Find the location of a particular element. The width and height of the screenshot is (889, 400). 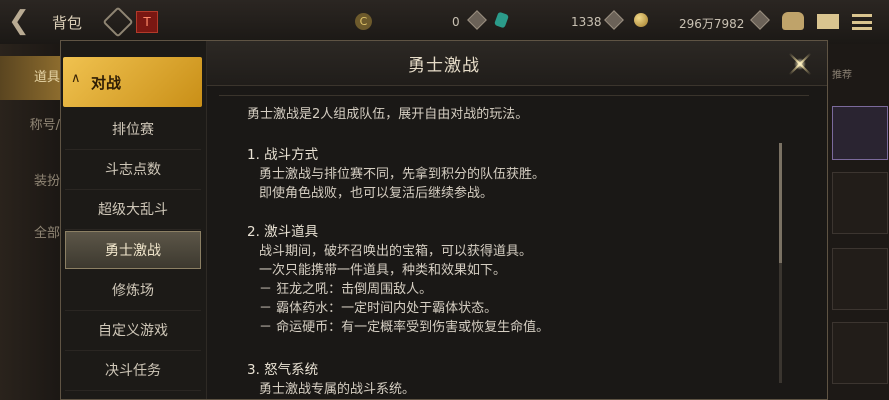

inventory-tab: 称号/ is located at coordinates (31, 126).